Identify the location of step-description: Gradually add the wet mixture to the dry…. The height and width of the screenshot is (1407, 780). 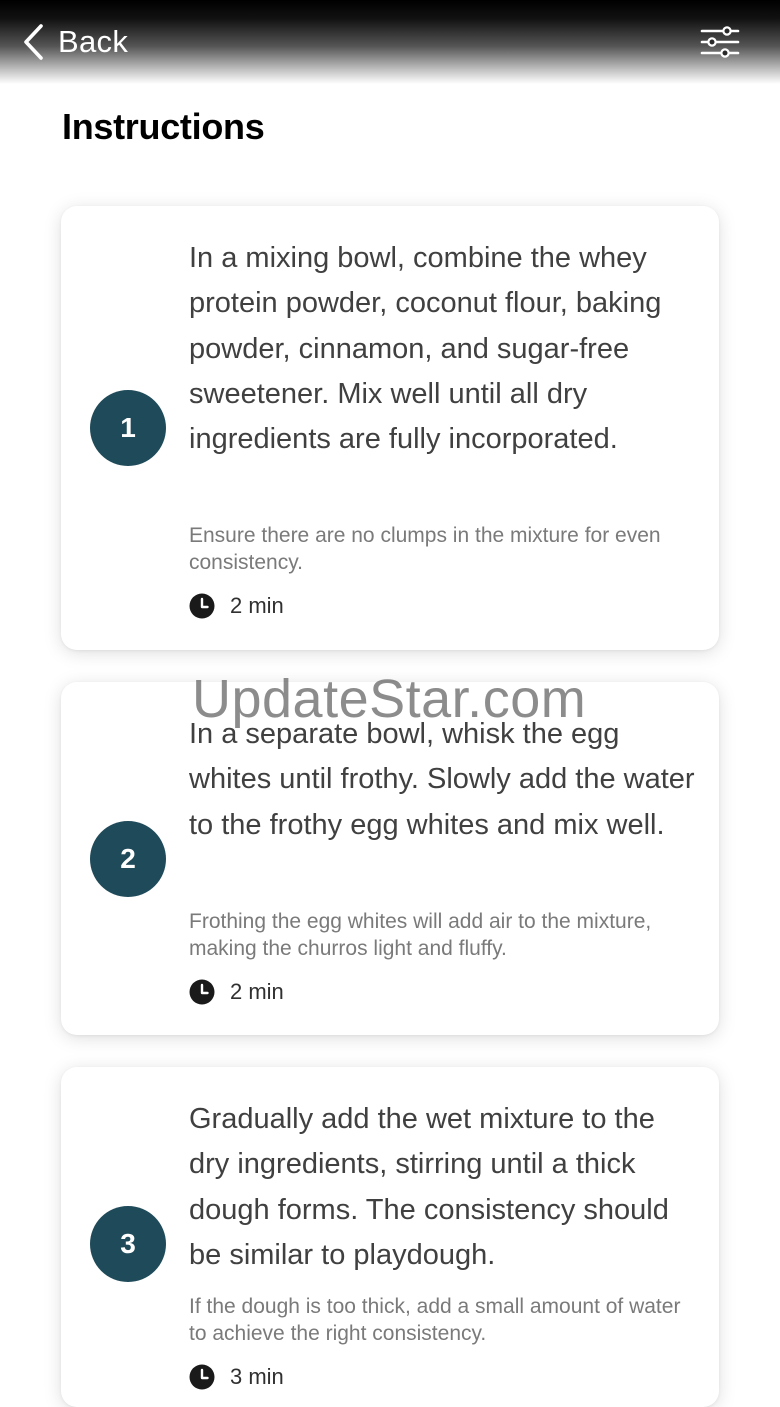
(429, 1187).